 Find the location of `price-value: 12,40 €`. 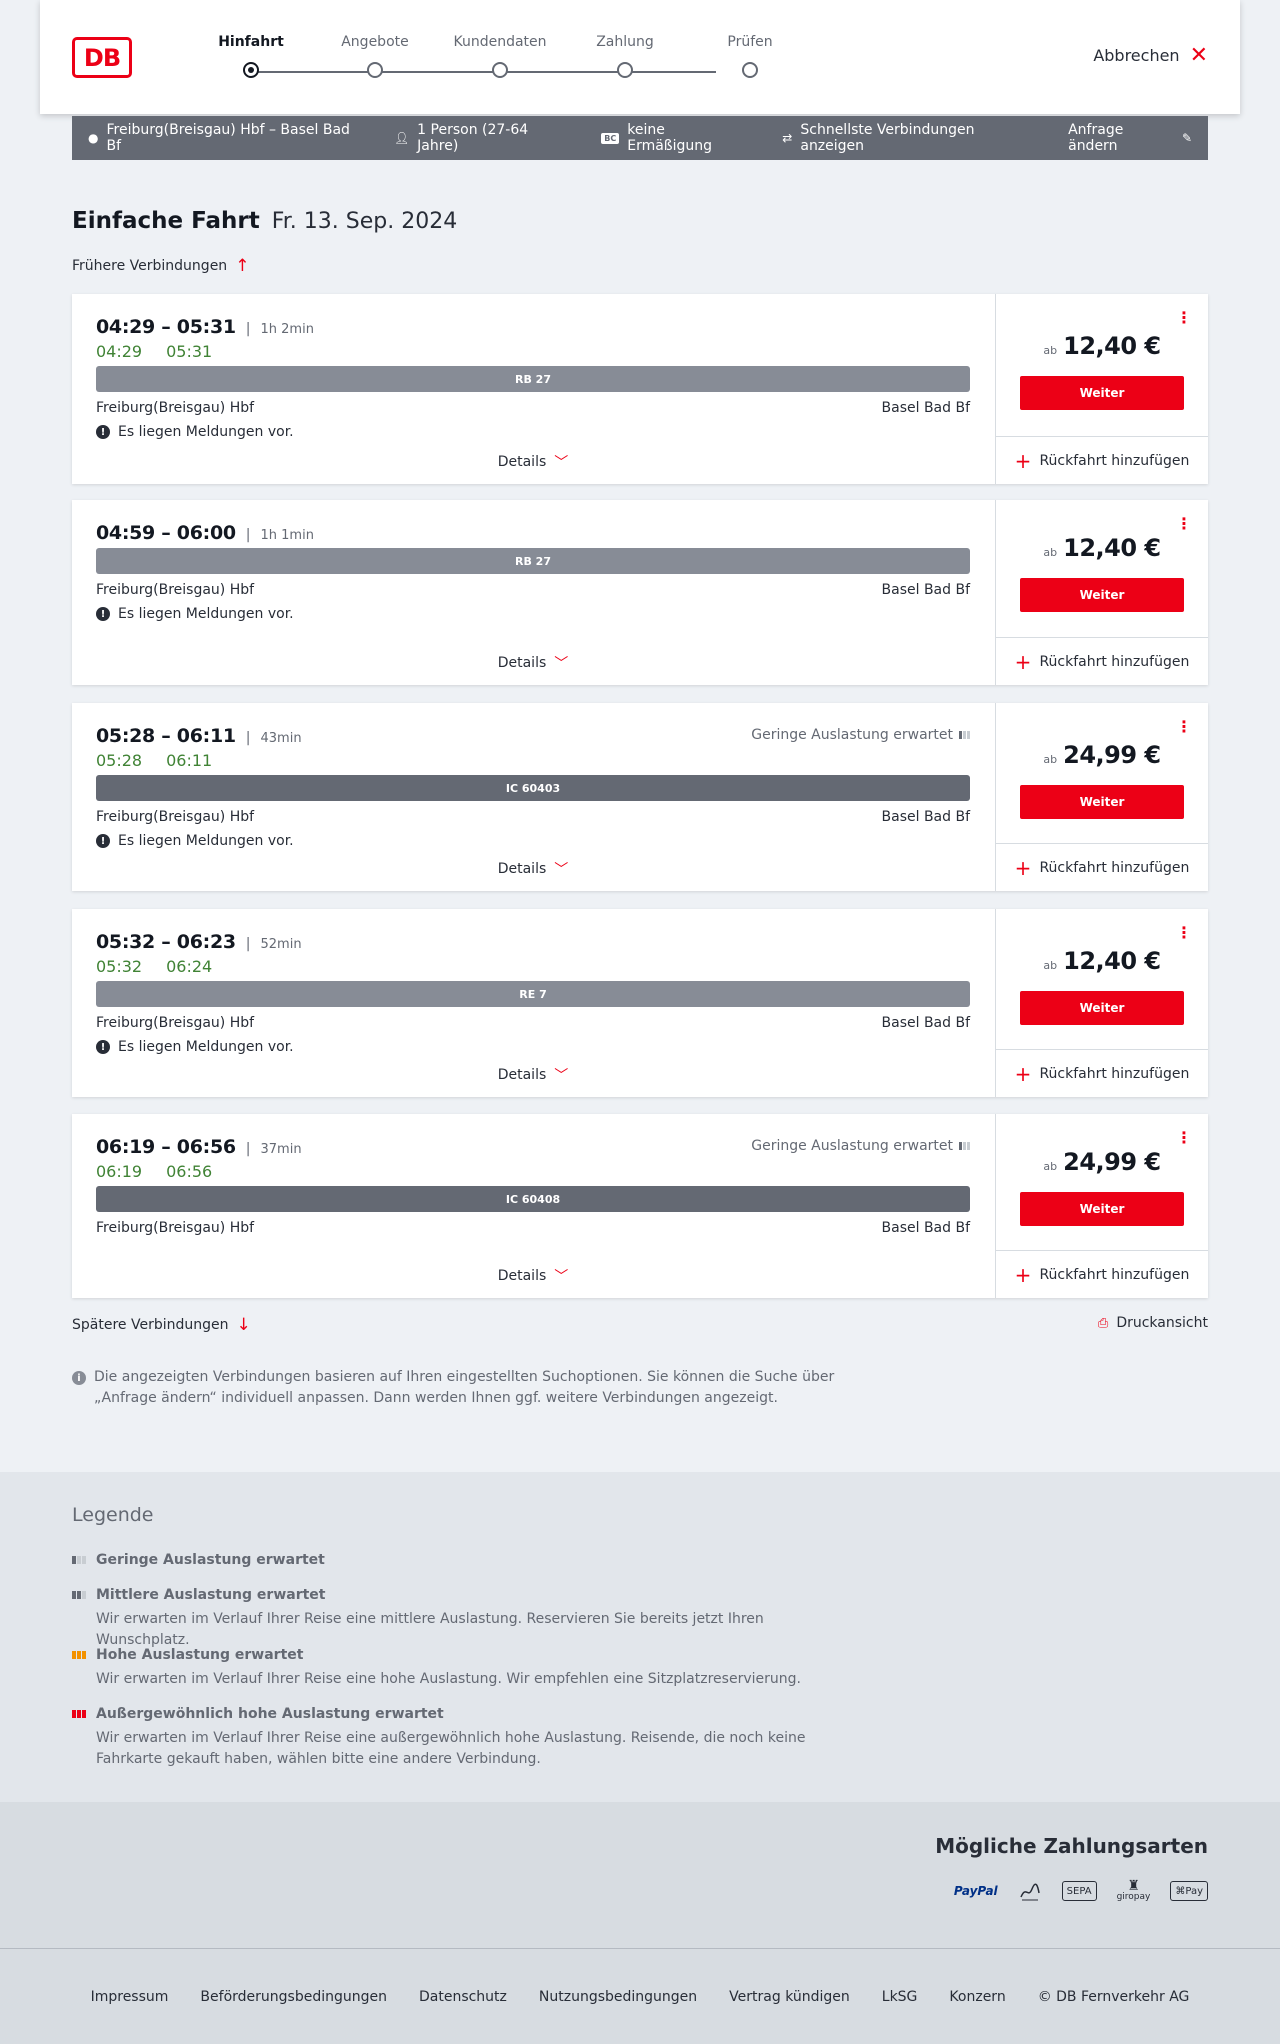

price-value: 12,40 € is located at coordinates (1112, 548).